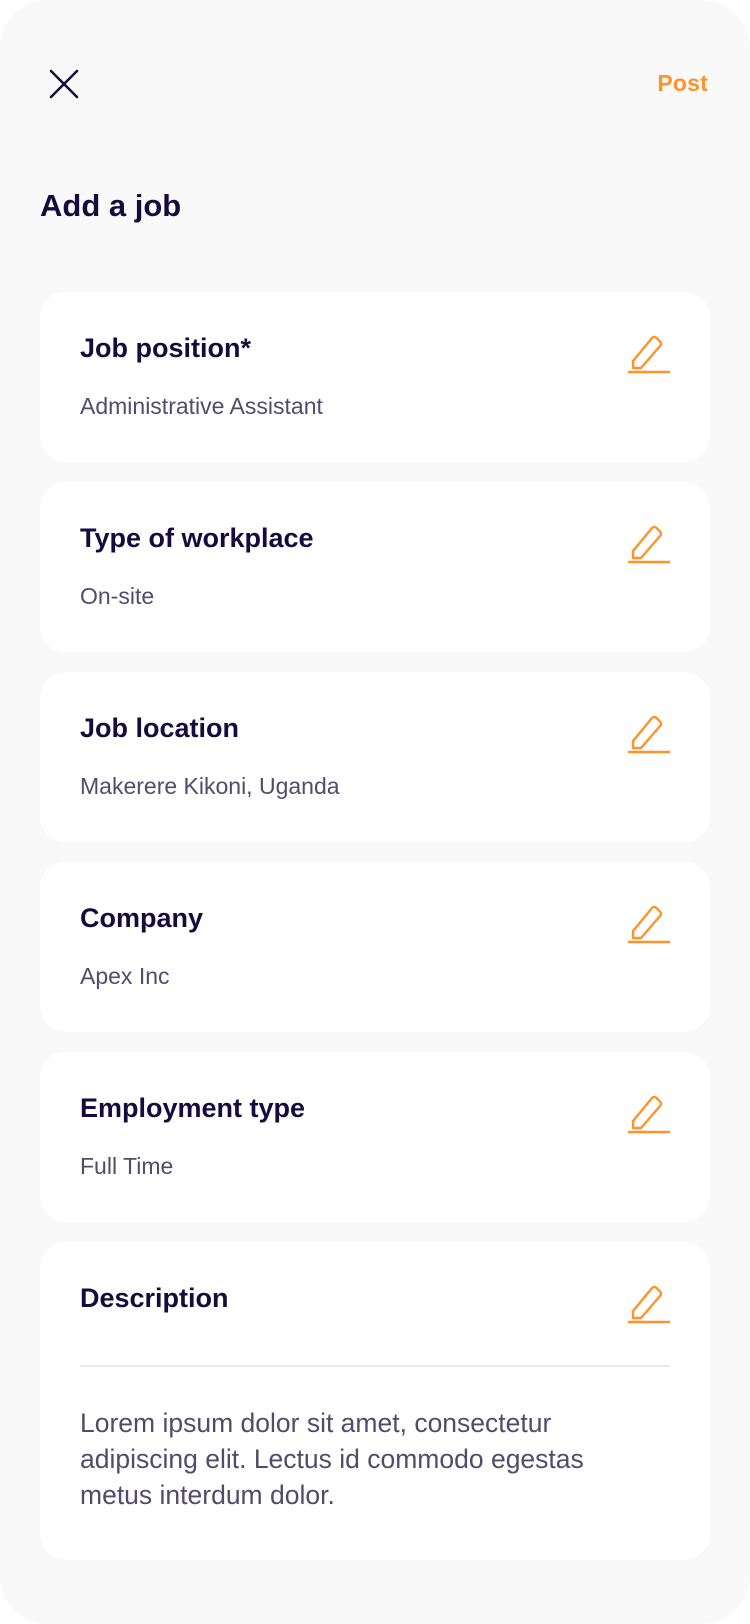 The height and width of the screenshot is (1624, 750). I want to click on field-label: Company, so click(142, 918).